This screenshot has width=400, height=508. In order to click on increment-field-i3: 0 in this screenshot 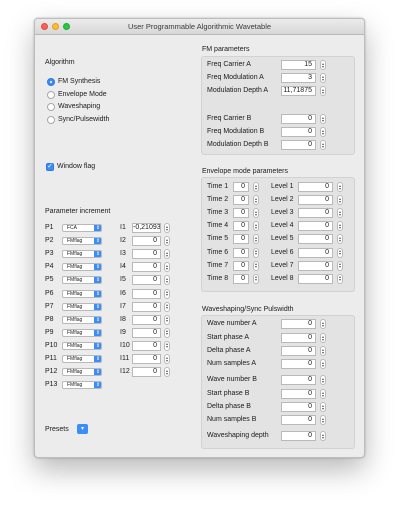, I will do `click(146, 254)`.